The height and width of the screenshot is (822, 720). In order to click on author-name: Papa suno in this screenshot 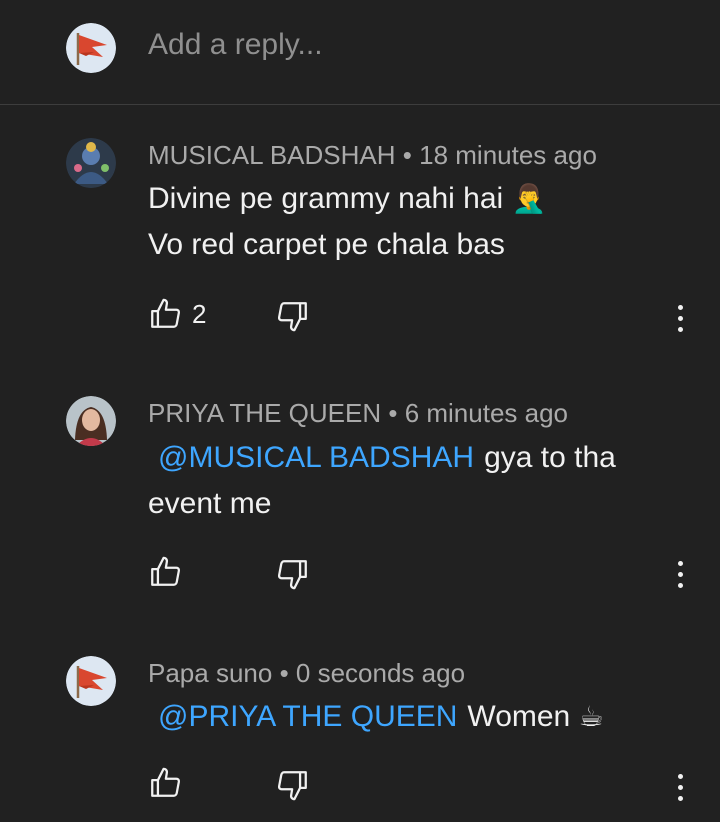, I will do `click(210, 673)`.